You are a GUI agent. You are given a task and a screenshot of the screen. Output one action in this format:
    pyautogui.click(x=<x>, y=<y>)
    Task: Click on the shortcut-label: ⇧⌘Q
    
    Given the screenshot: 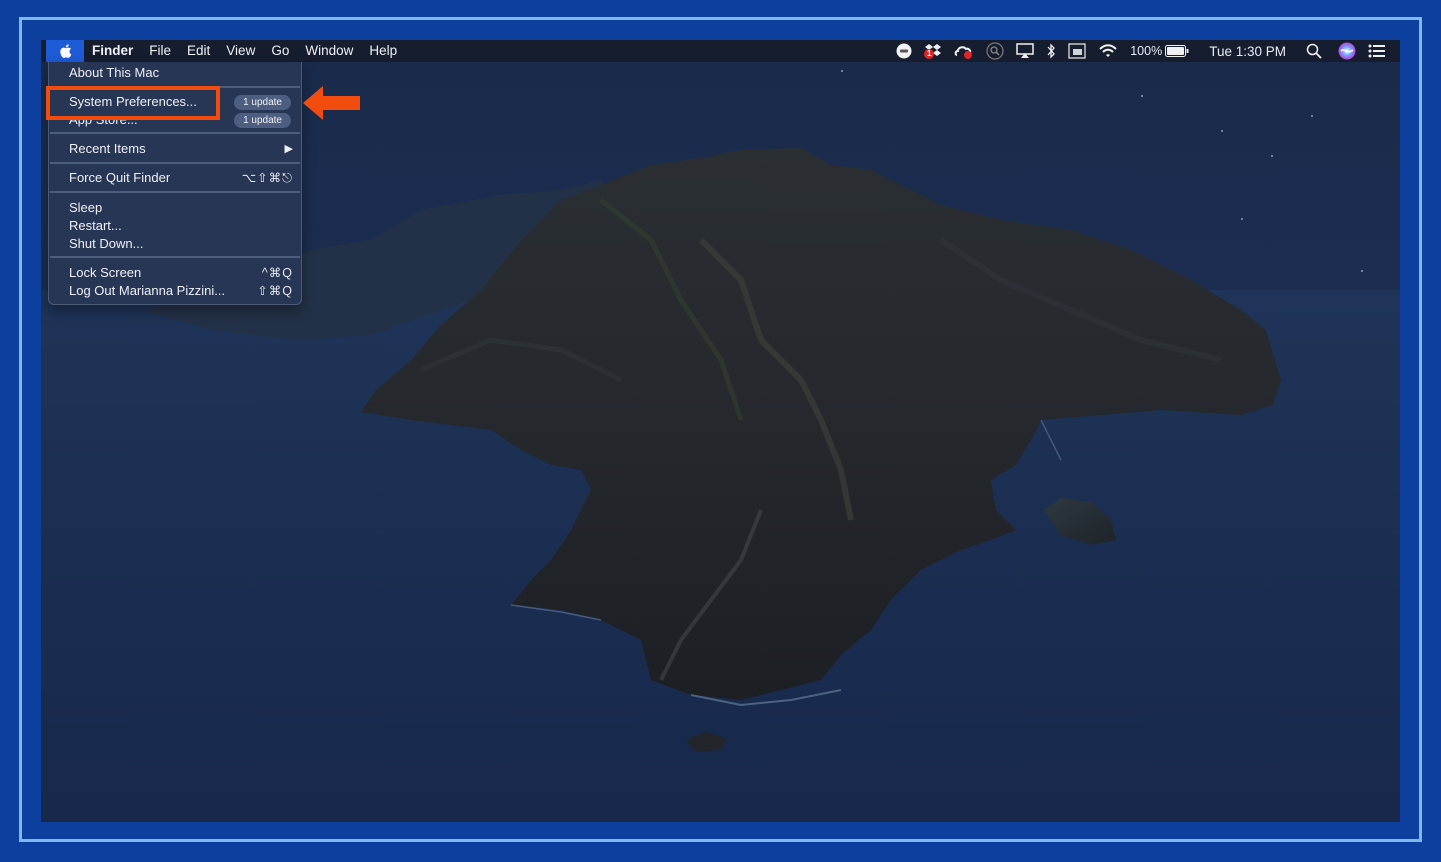 What is the action you would take?
    pyautogui.click(x=275, y=291)
    